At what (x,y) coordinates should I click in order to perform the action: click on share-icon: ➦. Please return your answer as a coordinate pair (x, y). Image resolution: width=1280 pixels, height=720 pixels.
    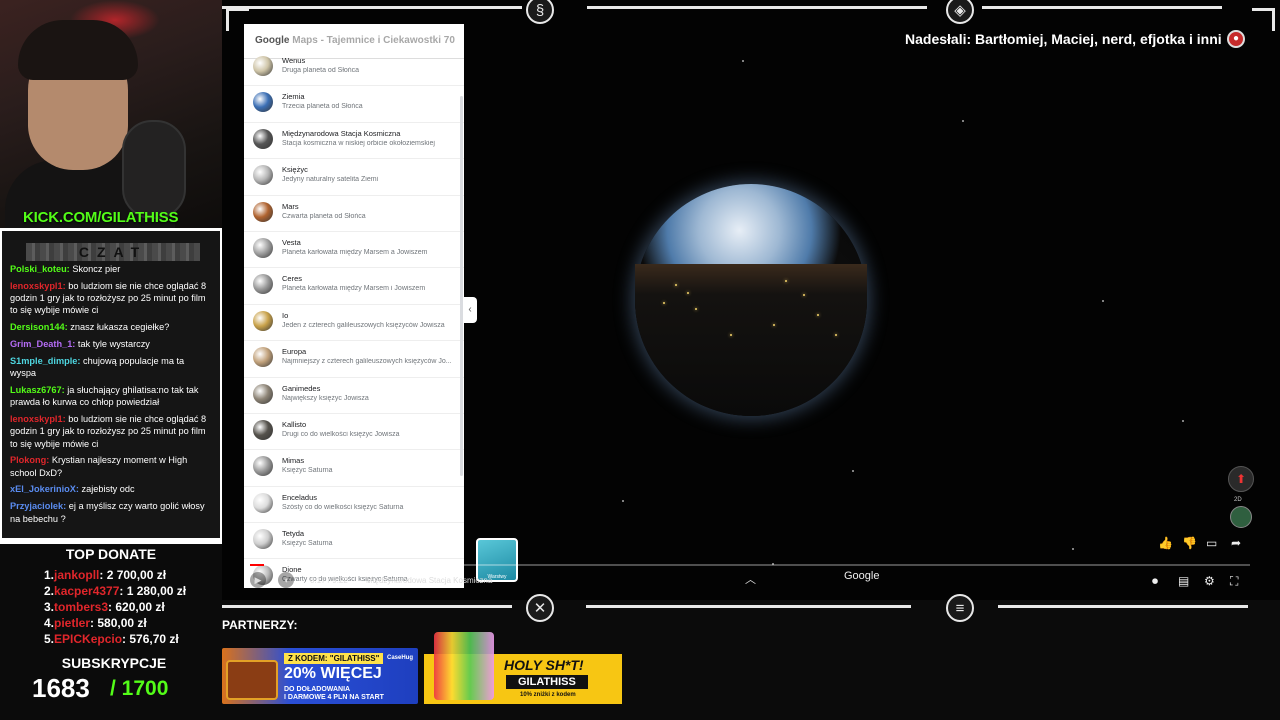
    Looking at the image, I should click on (1236, 543).